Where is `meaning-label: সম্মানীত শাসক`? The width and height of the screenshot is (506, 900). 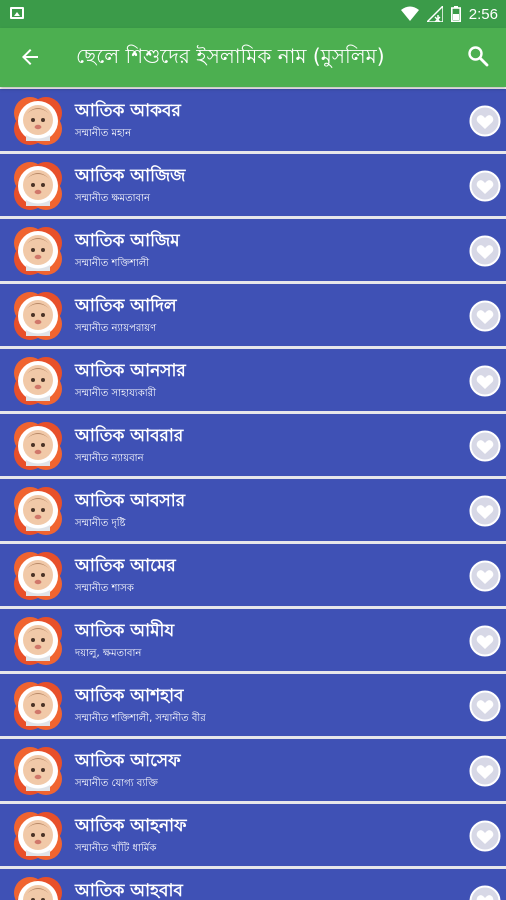
meaning-label: সম্মানীত শাসক is located at coordinates (104, 588).